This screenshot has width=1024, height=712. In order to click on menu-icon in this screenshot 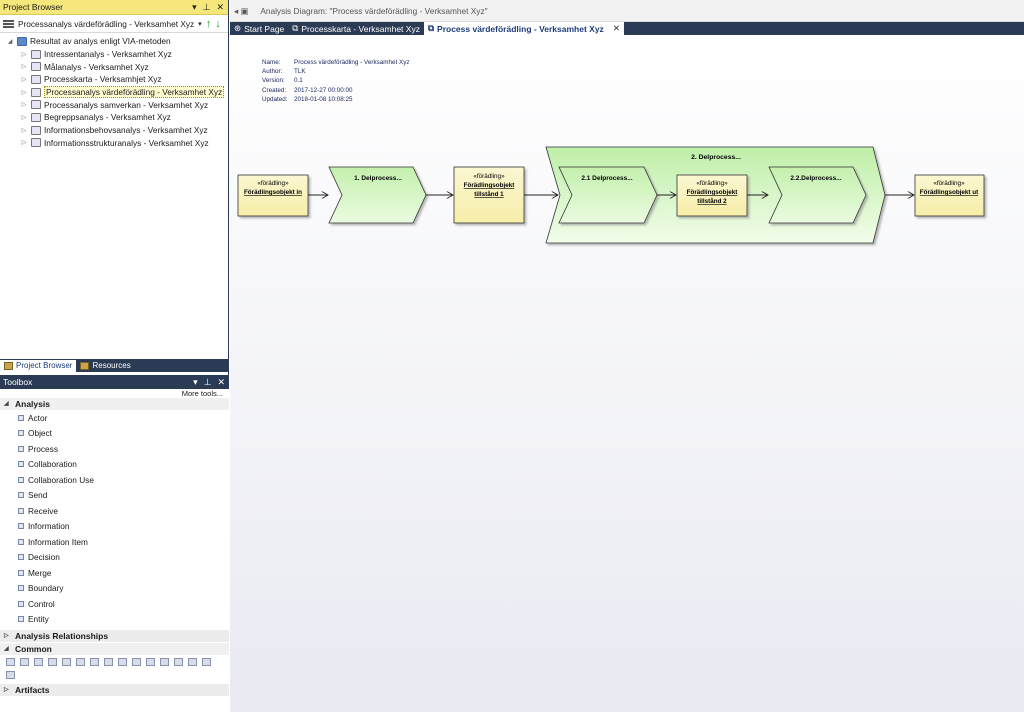, I will do `click(8, 23)`.